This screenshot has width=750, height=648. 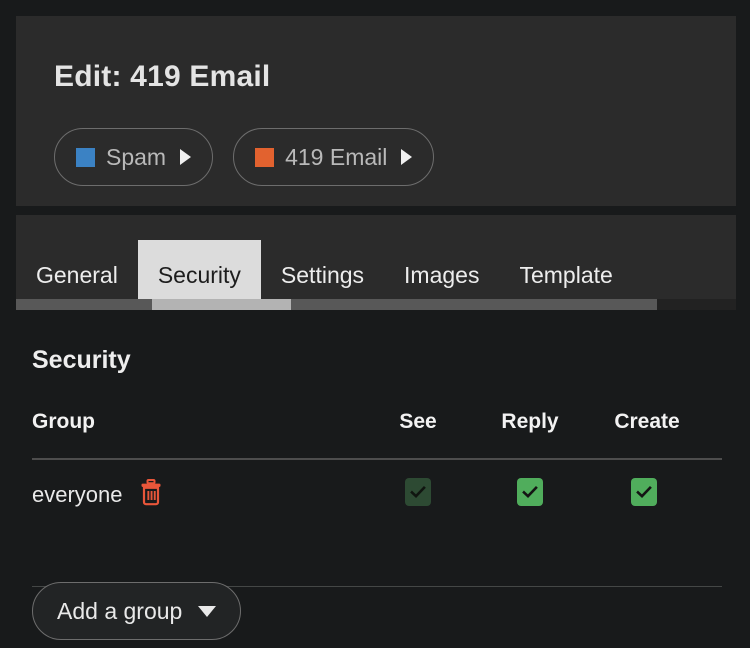 I want to click on column-header-group: Group, so click(x=63, y=421).